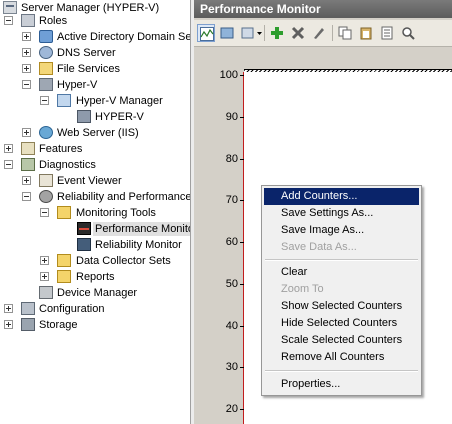  What do you see at coordinates (95, 53) in the screenshot?
I see `tree-node-dns-server: DNS Server` at bounding box center [95, 53].